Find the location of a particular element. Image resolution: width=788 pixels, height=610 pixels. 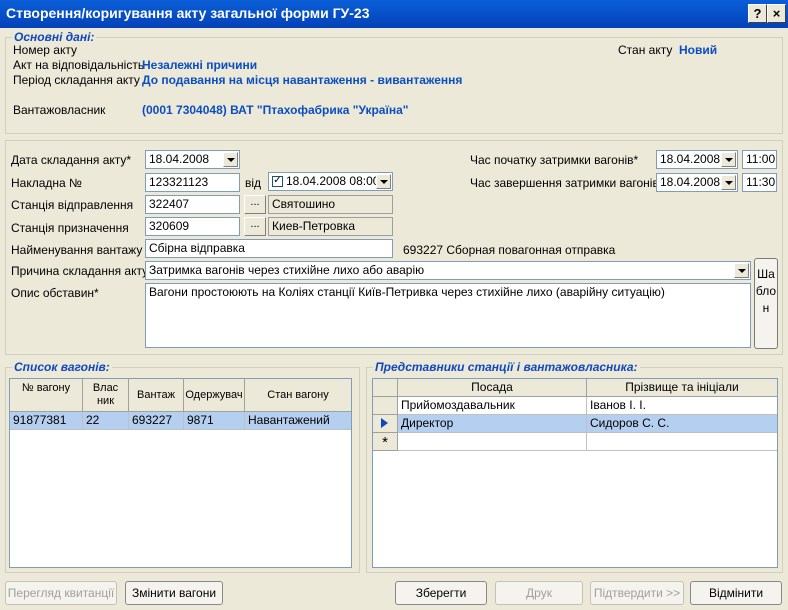

table-cell: Сидоров С. С. is located at coordinates (682, 424).